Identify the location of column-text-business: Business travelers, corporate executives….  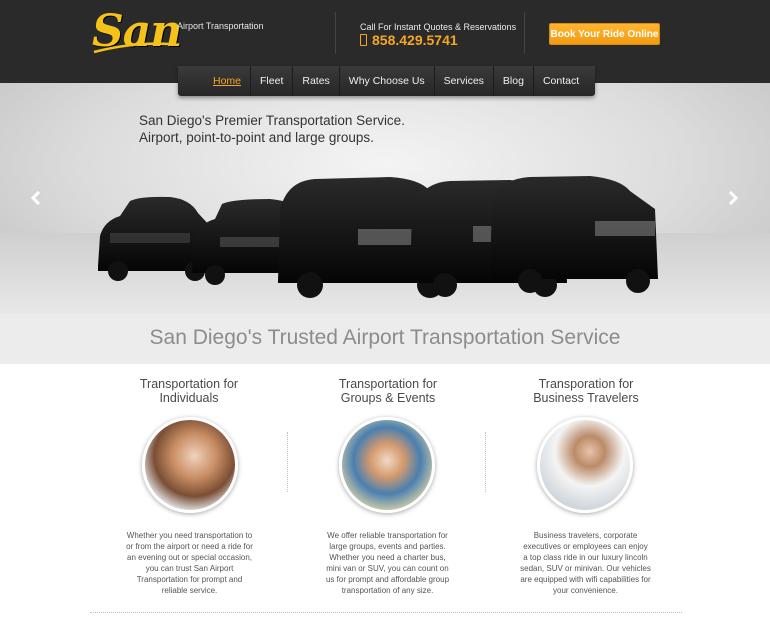
(585, 563).